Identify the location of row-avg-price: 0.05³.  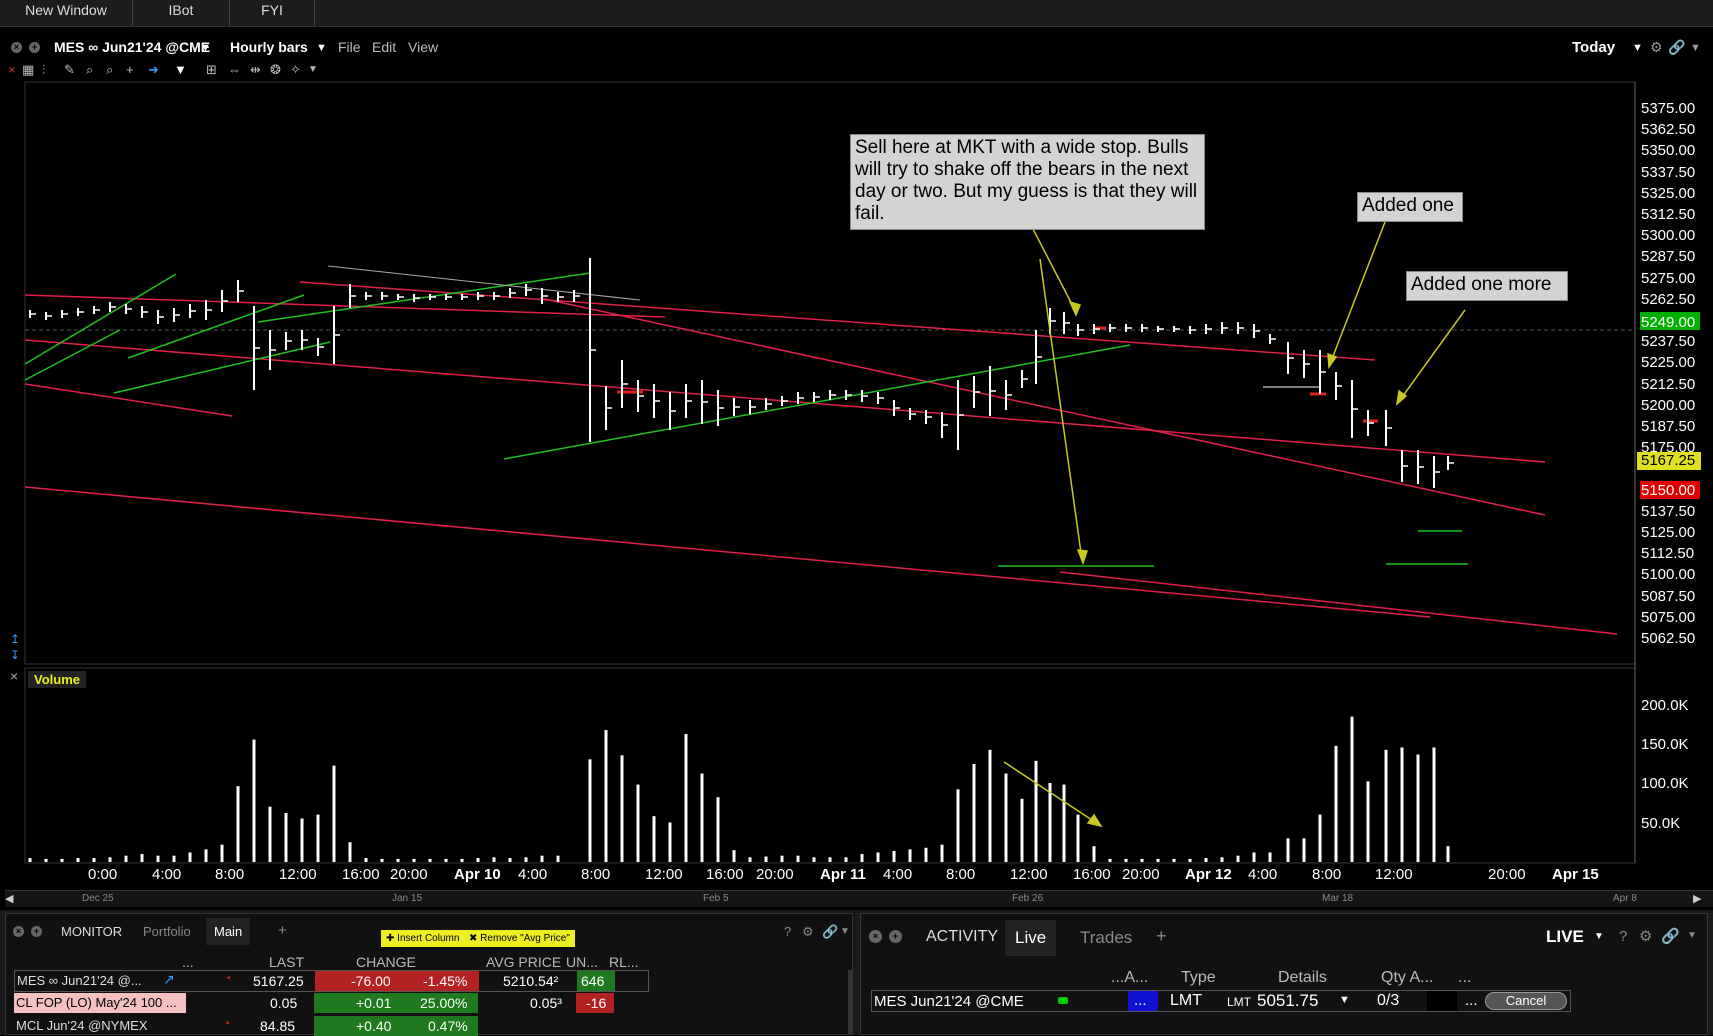
(546, 1003).